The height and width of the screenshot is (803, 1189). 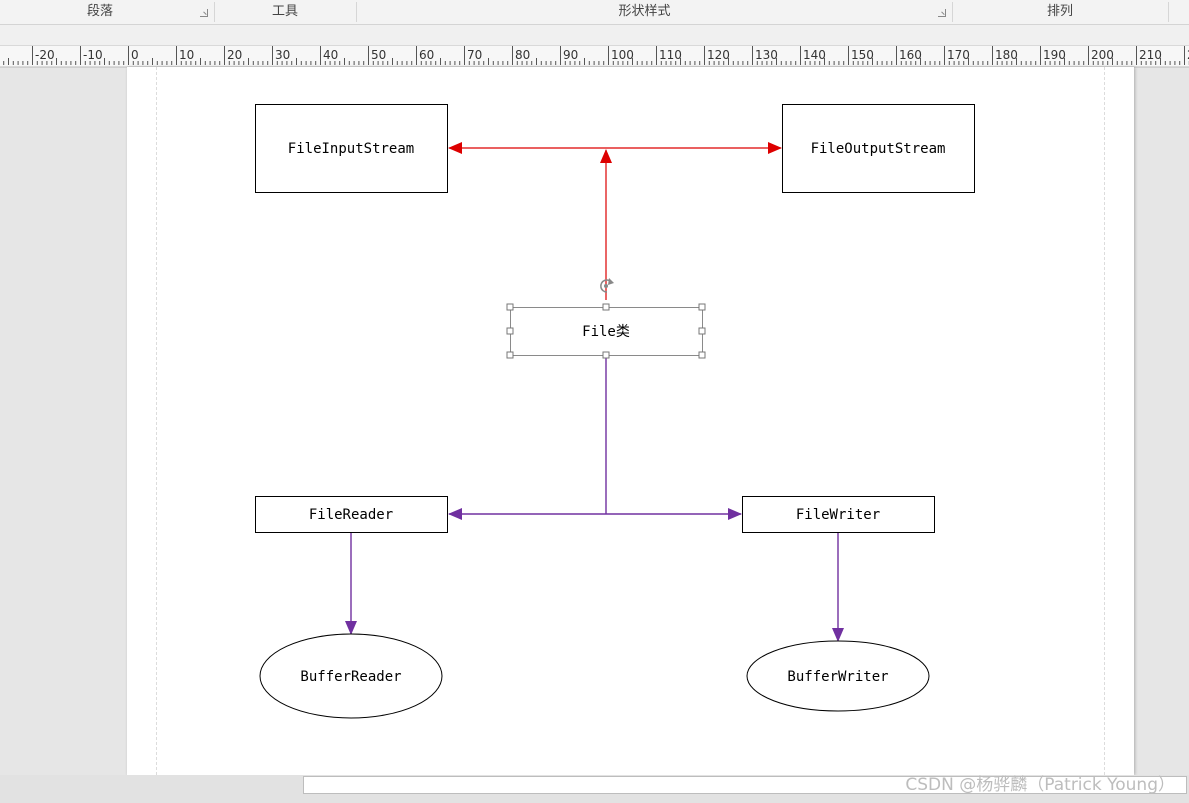 I want to click on ellipse-bufferreader-label: BufferReader, so click(x=350, y=677).